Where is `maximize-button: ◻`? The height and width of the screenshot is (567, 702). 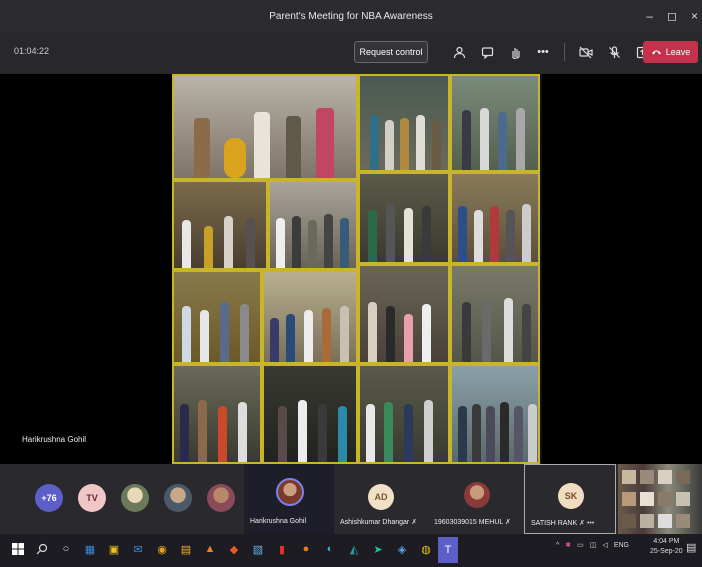 maximize-button: ◻ is located at coordinates (672, 16).